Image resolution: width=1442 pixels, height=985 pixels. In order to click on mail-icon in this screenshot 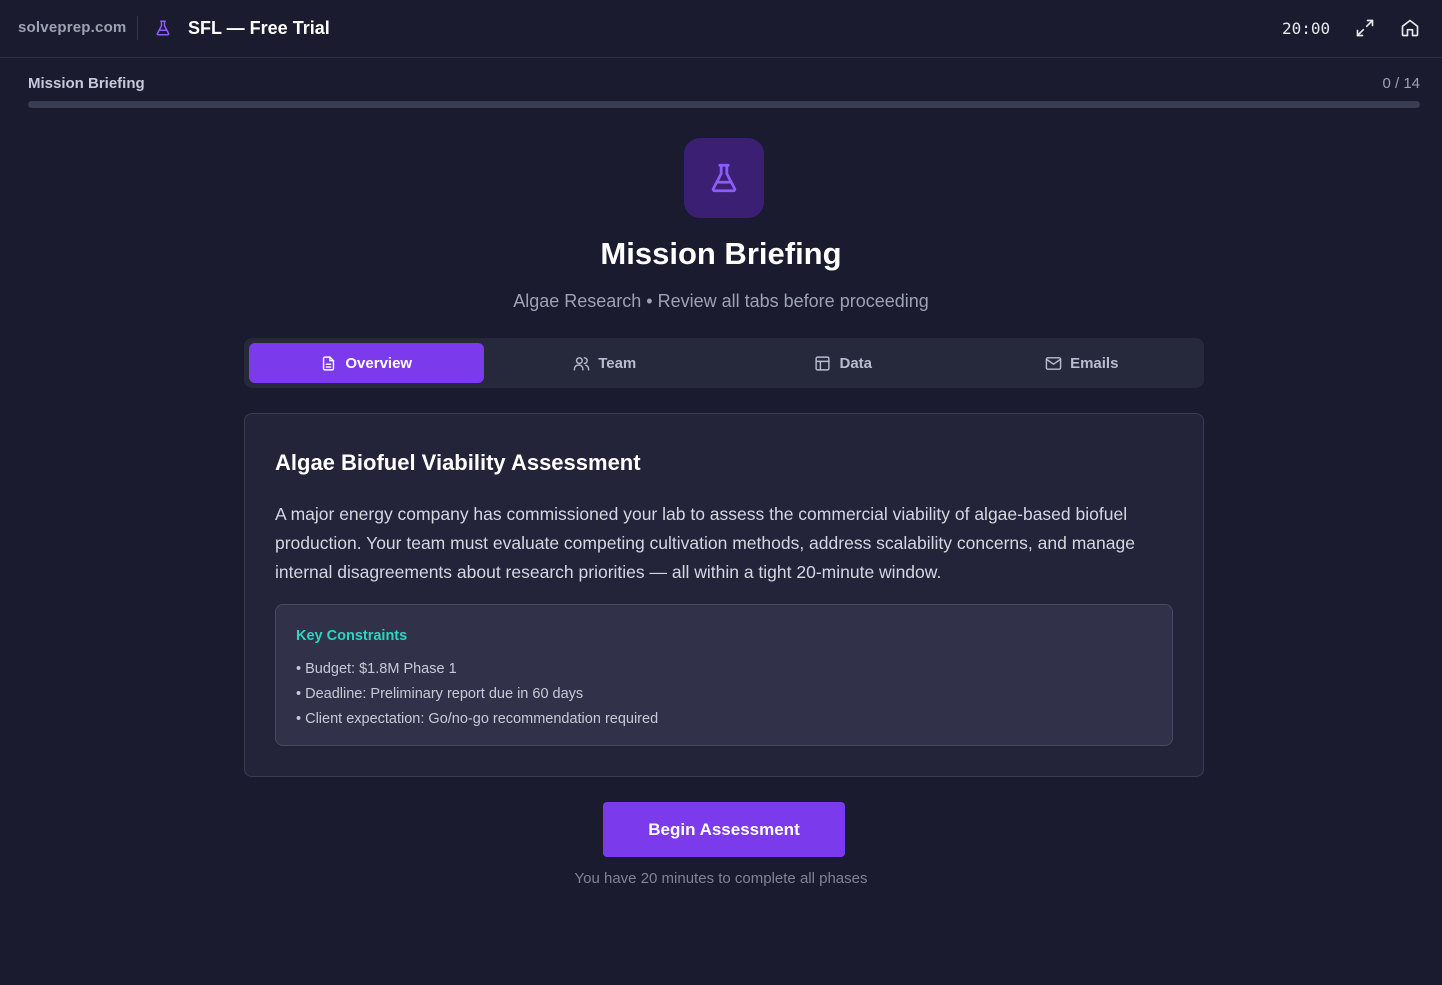, I will do `click(1053, 363)`.